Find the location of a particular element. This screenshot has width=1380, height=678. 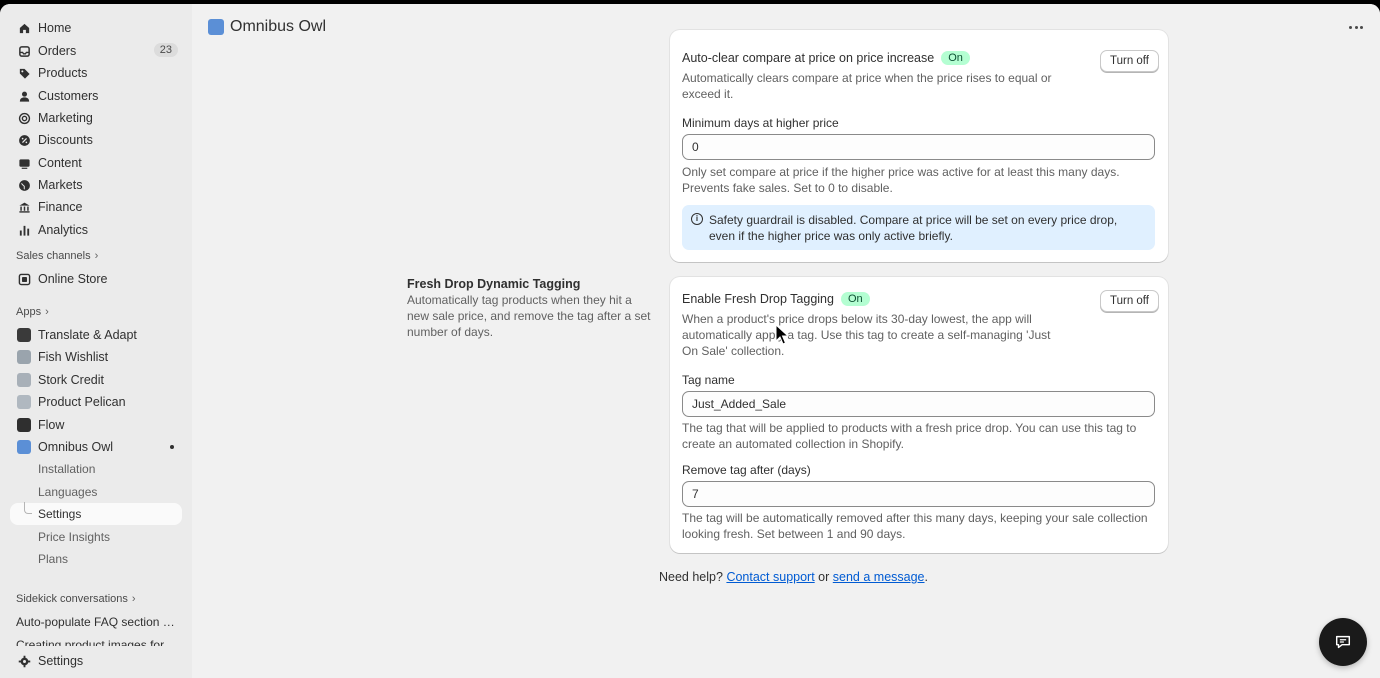

gear-icon is located at coordinates (24, 661).